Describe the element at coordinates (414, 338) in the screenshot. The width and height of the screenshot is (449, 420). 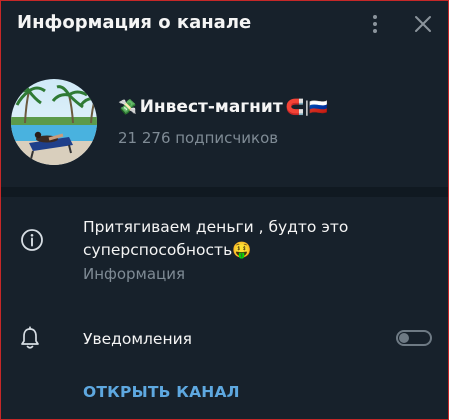
I see `notifications-toggle` at that location.